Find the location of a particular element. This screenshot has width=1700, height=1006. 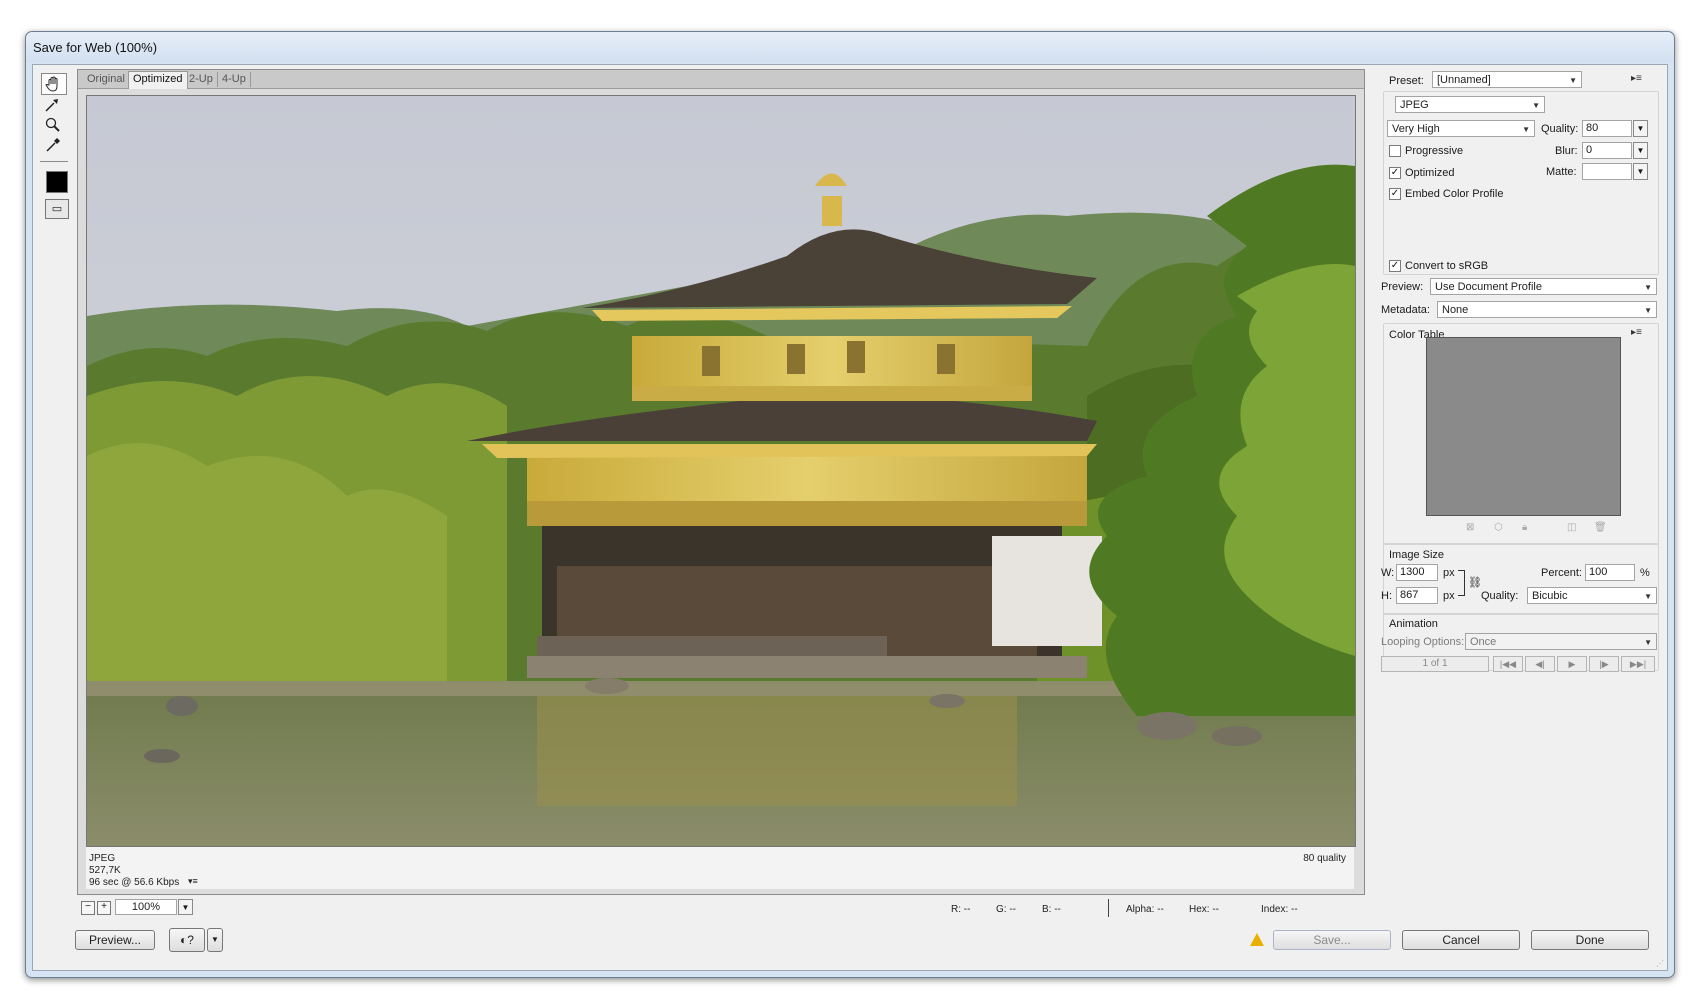

browser-preview-dropdown-icon: ▼ is located at coordinates (215, 940).